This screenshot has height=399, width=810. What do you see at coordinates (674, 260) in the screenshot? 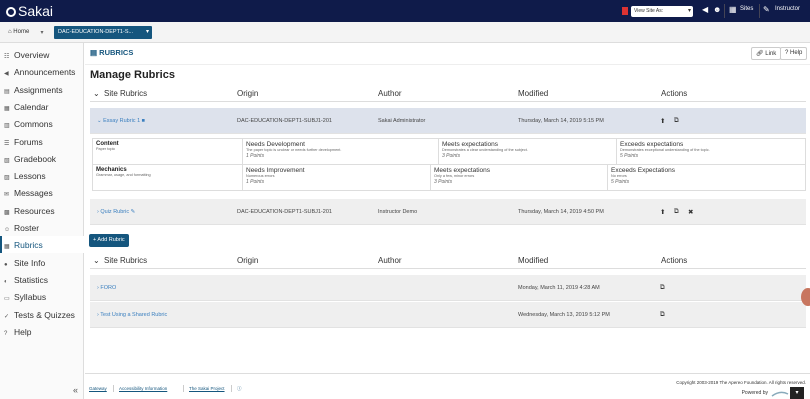
I see `col-actions: Actions` at bounding box center [674, 260].